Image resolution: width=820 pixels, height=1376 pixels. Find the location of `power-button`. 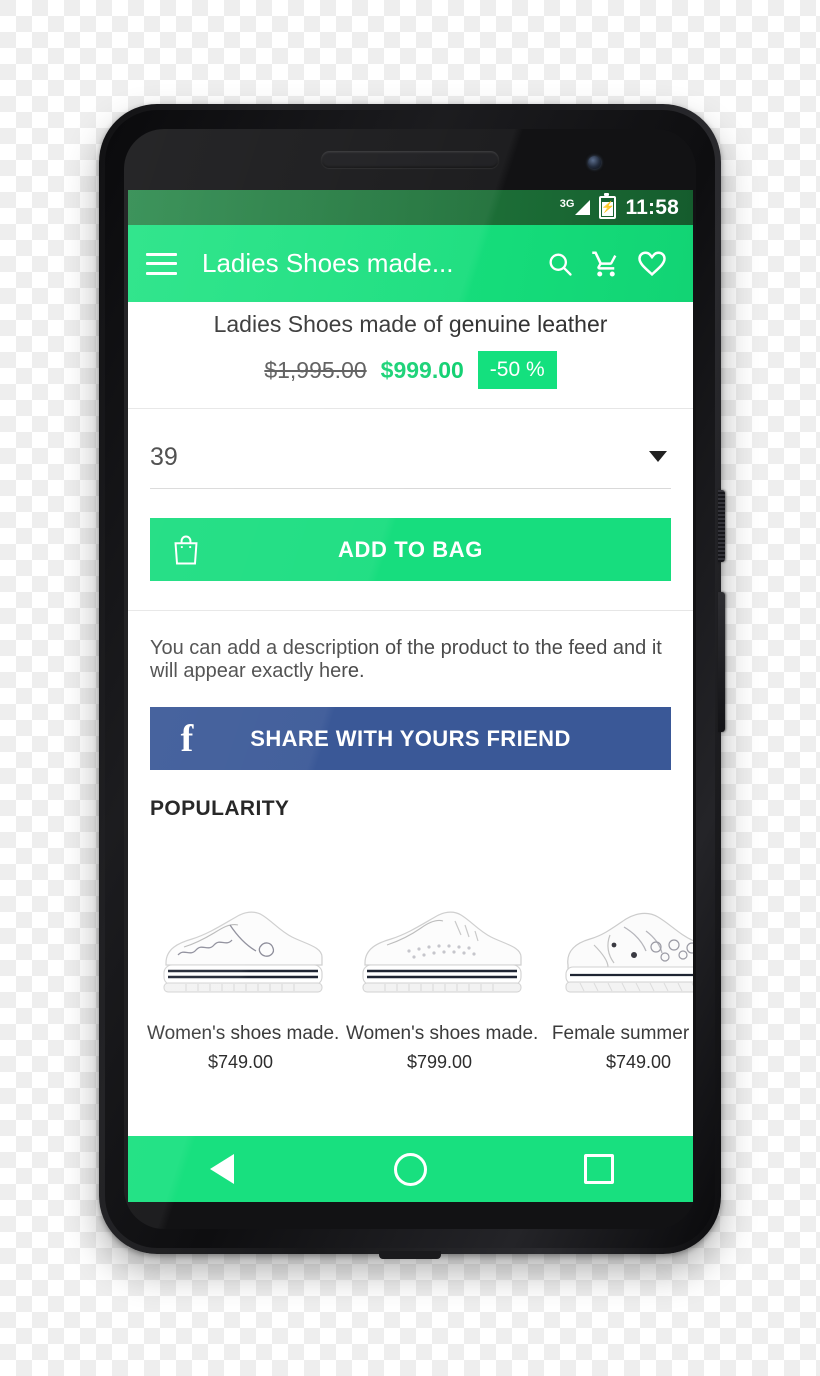

power-button is located at coordinates (721, 526).